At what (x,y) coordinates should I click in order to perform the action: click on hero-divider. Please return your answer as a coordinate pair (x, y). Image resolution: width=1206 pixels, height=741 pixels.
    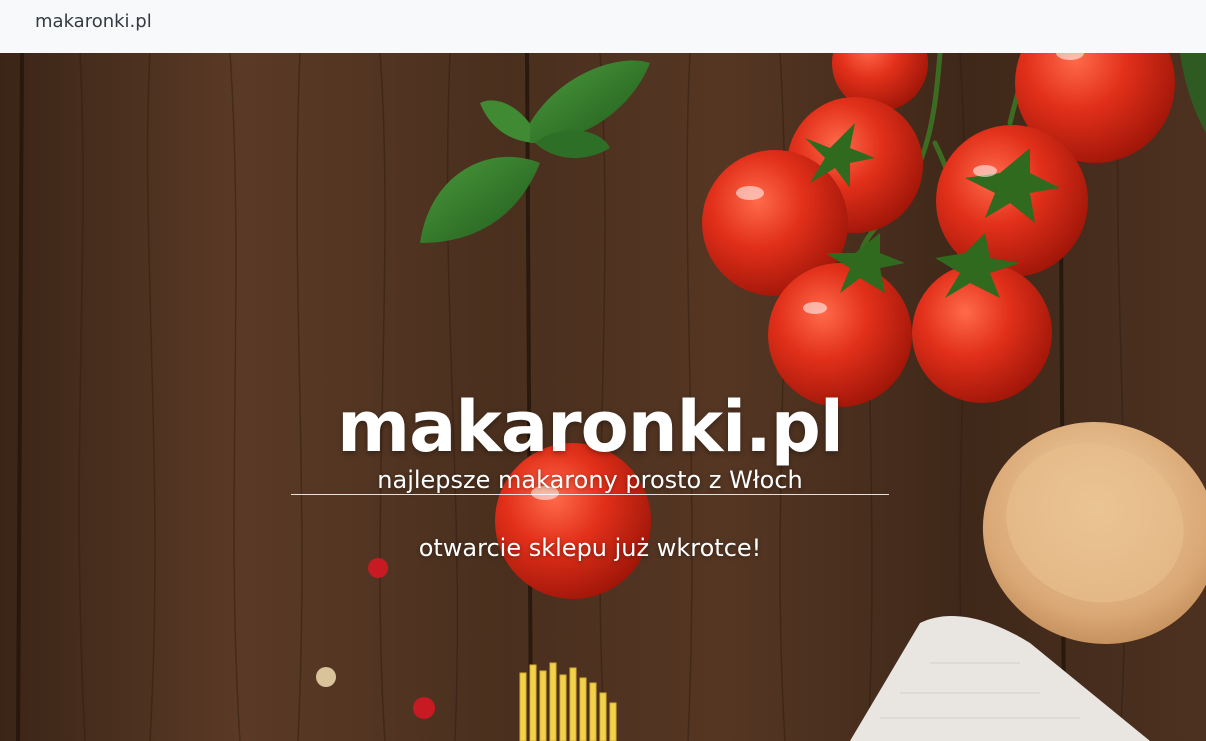
    Looking at the image, I should click on (590, 494).